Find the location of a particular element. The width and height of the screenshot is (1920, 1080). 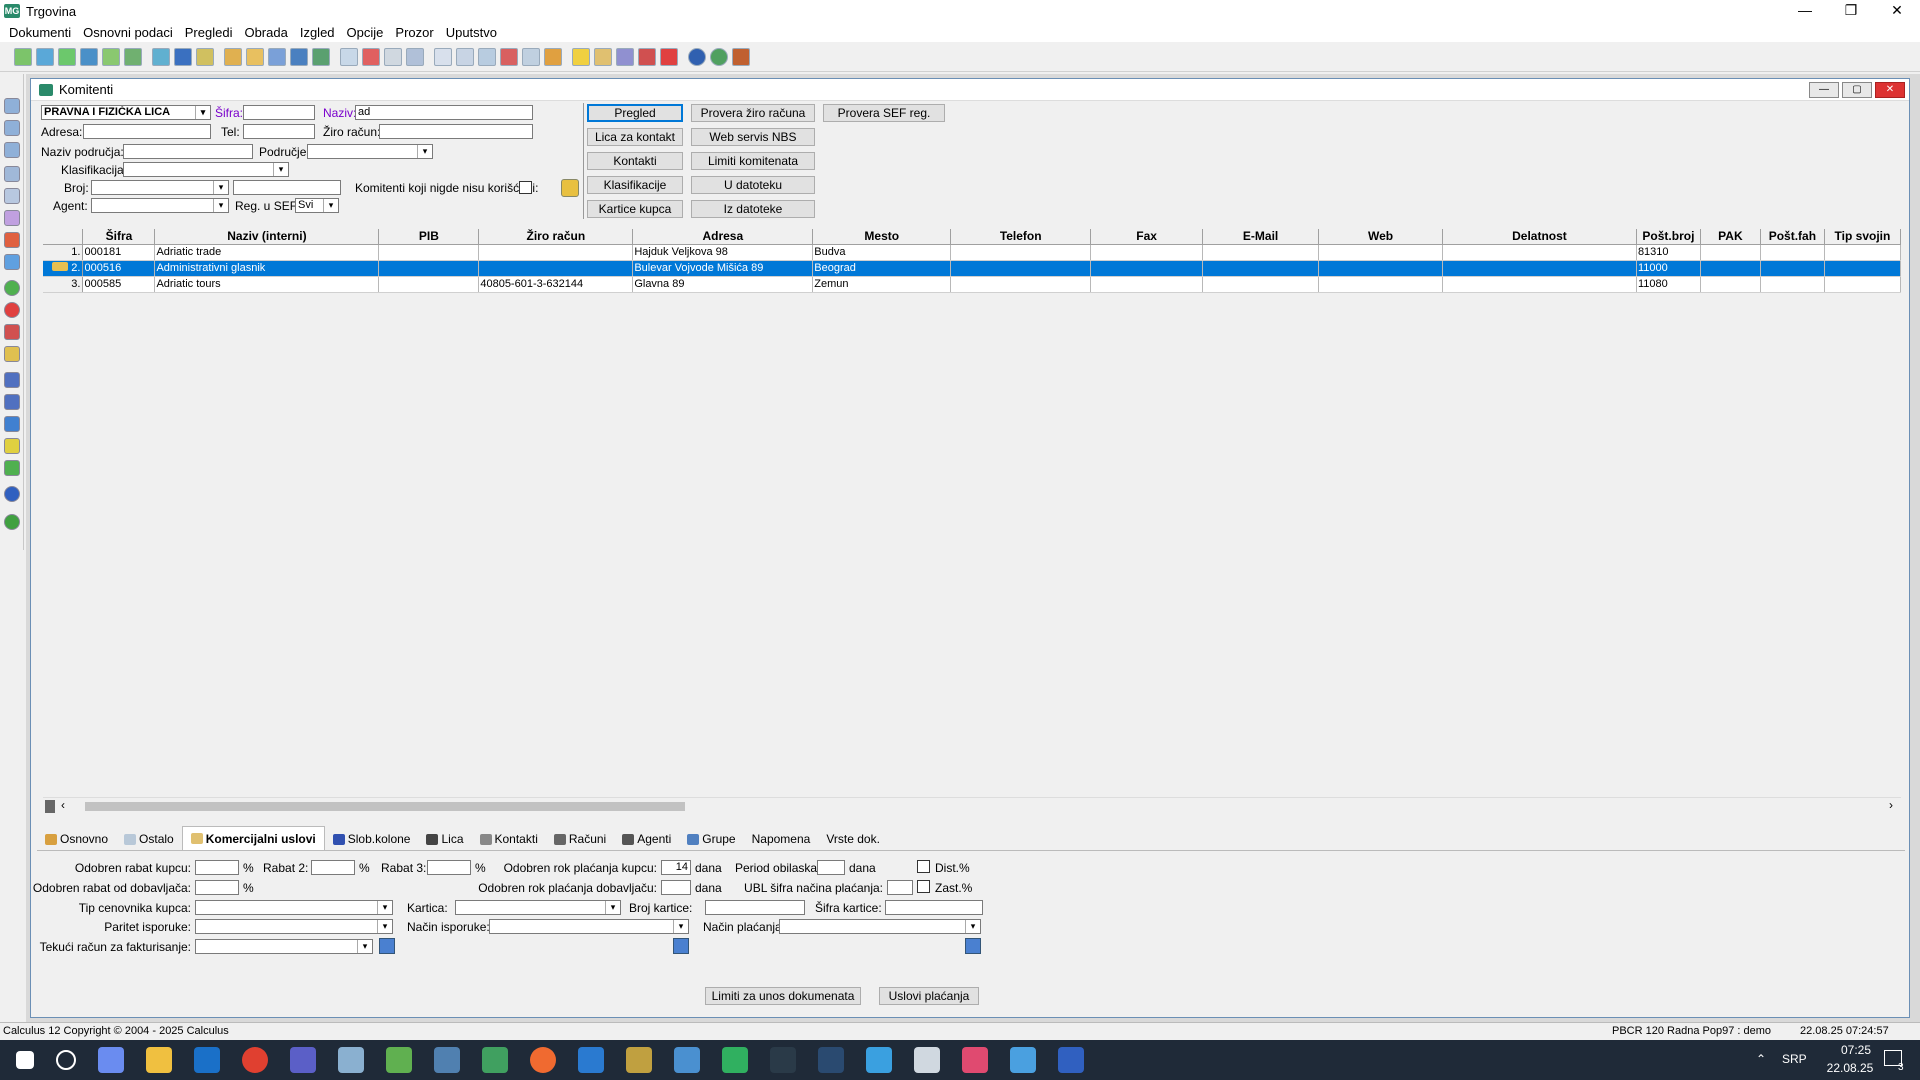

notepad-icon is located at coordinates (351, 1060).